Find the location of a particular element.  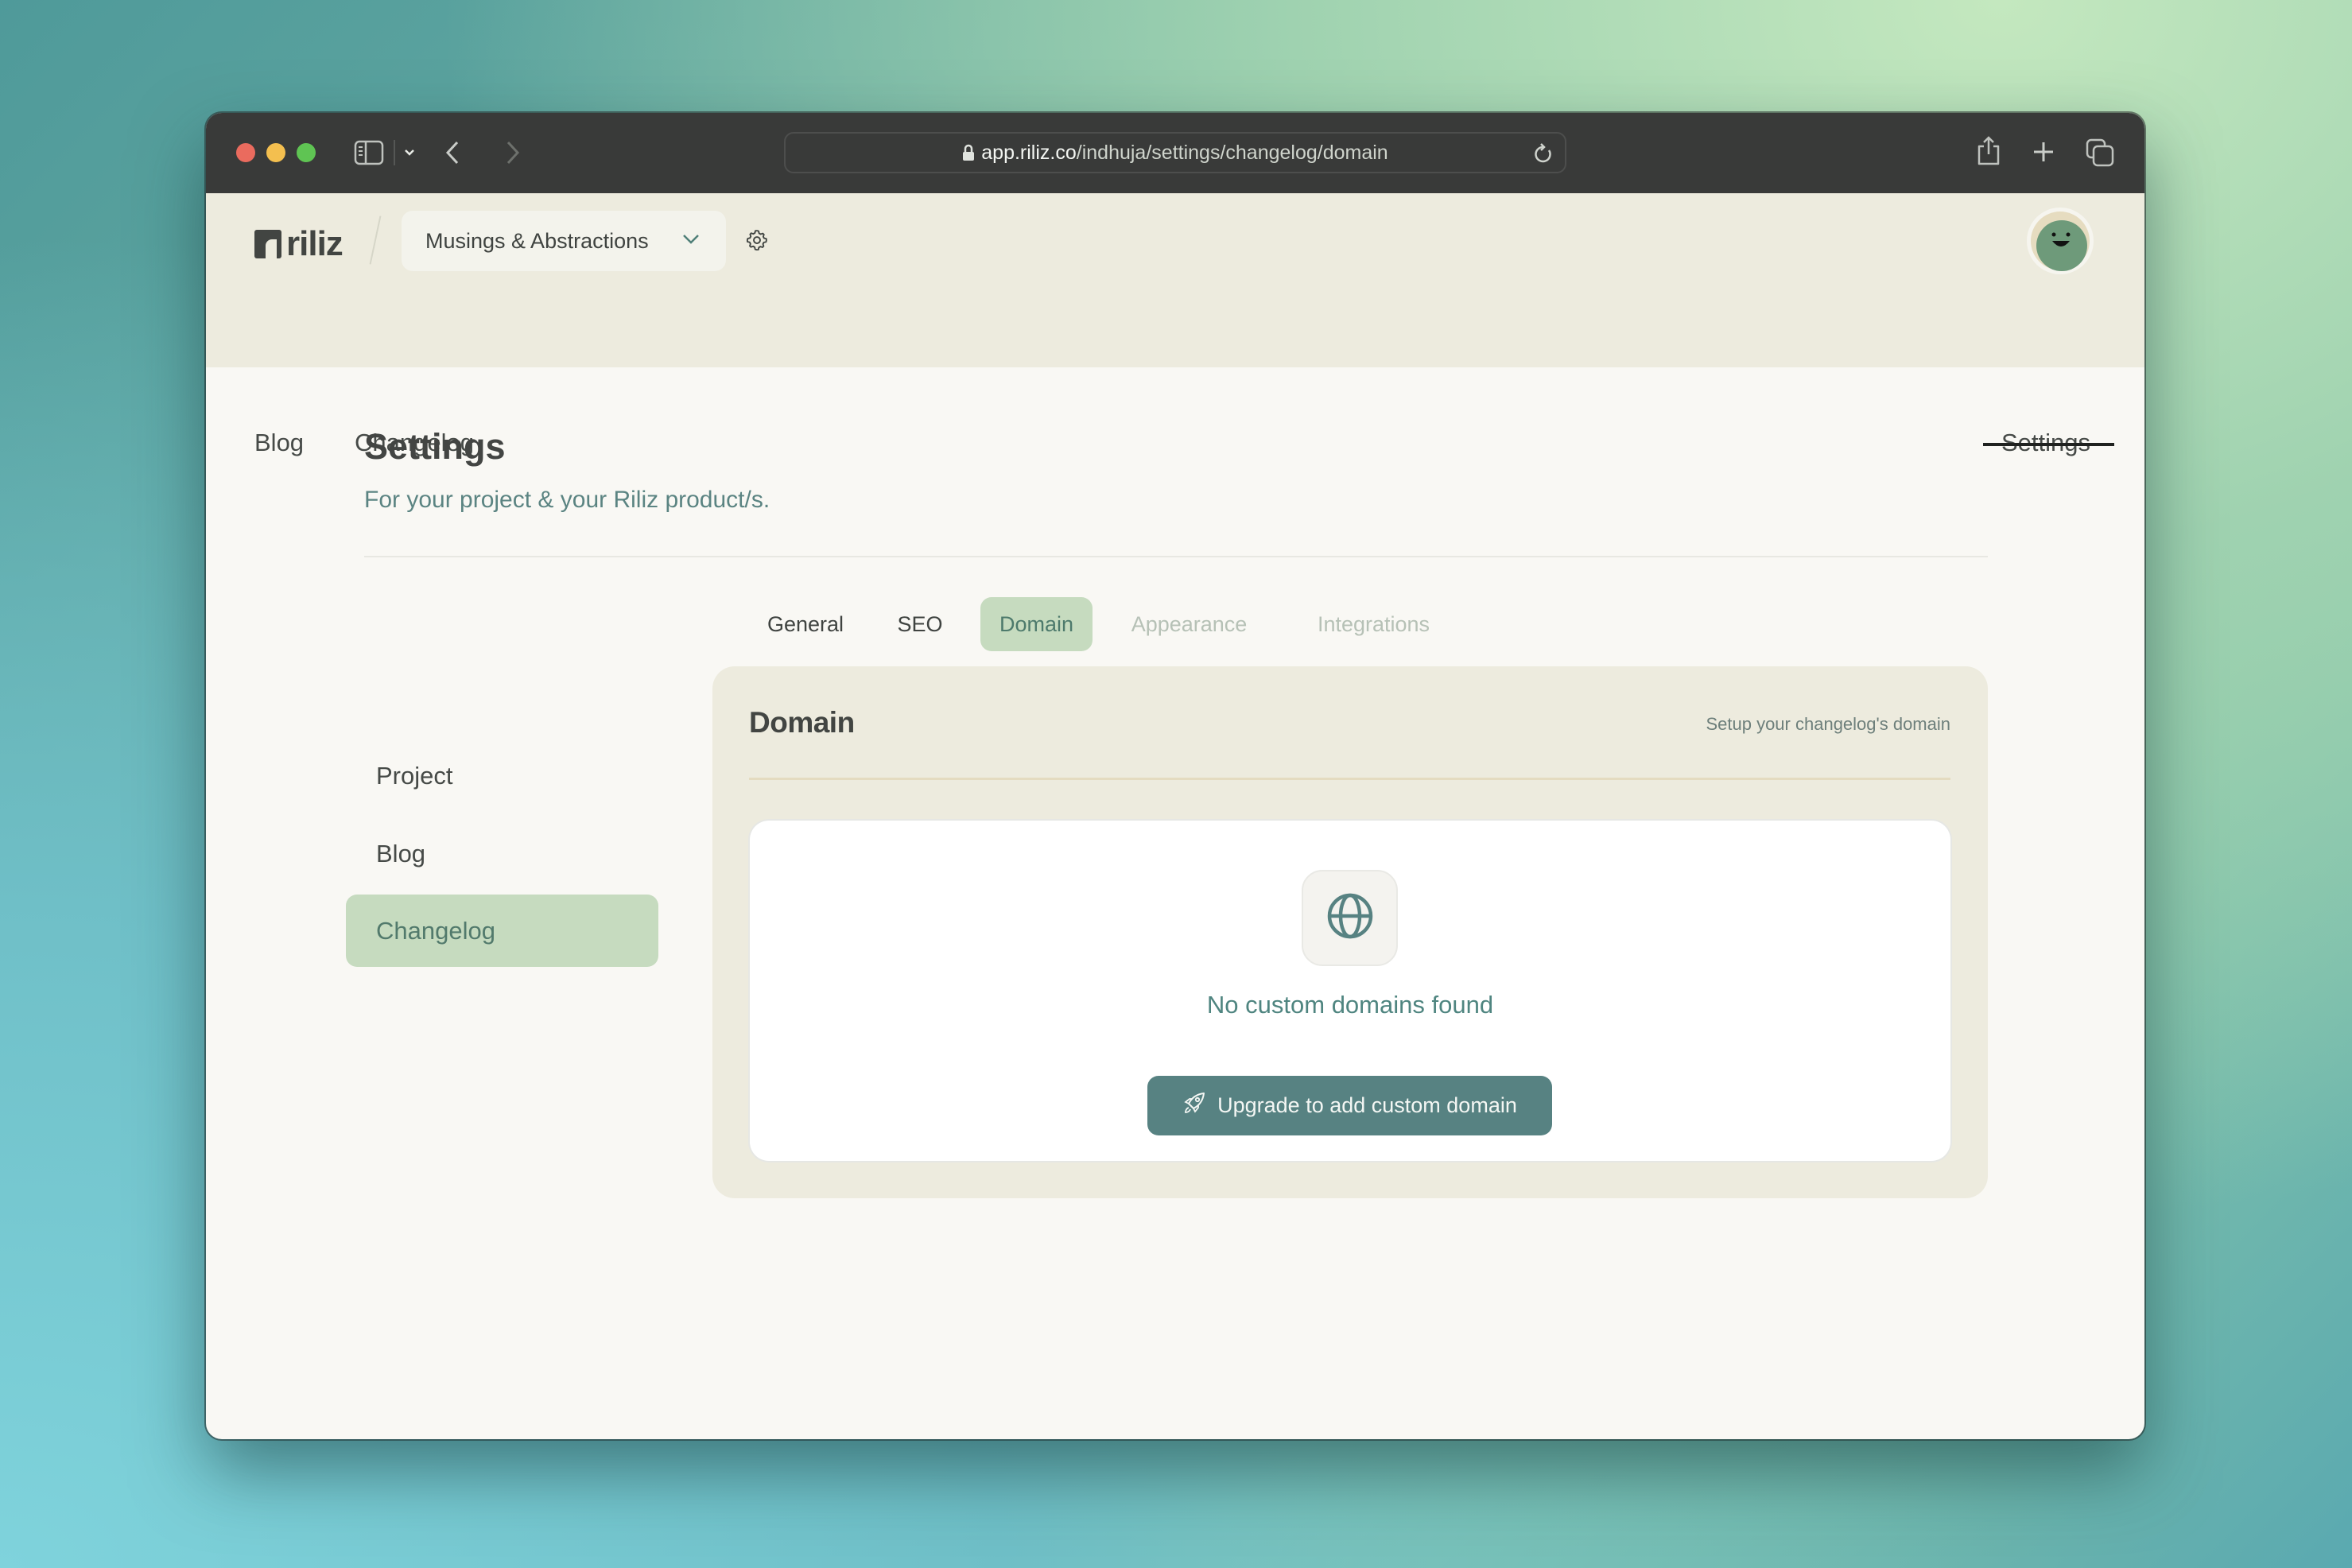

minimize-window-button is located at coordinates (275, 152).